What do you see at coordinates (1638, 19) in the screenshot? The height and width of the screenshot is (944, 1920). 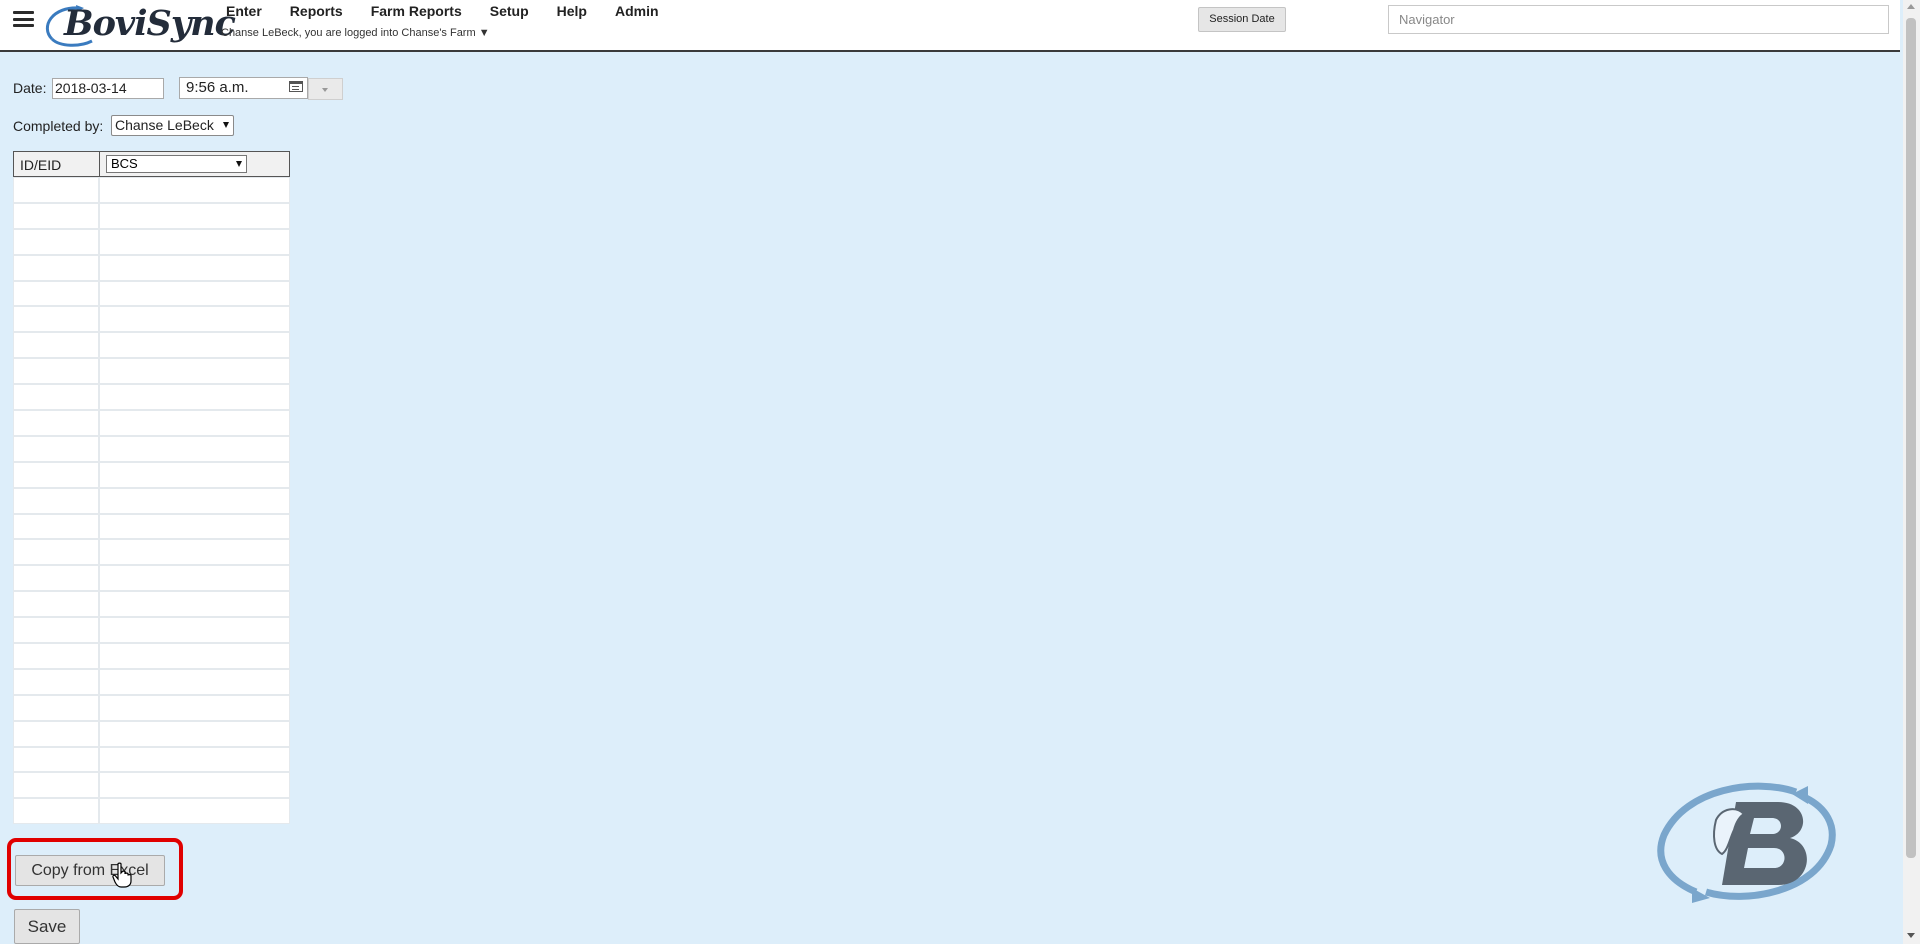 I see `navigator-input: Navigator` at bounding box center [1638, 19].